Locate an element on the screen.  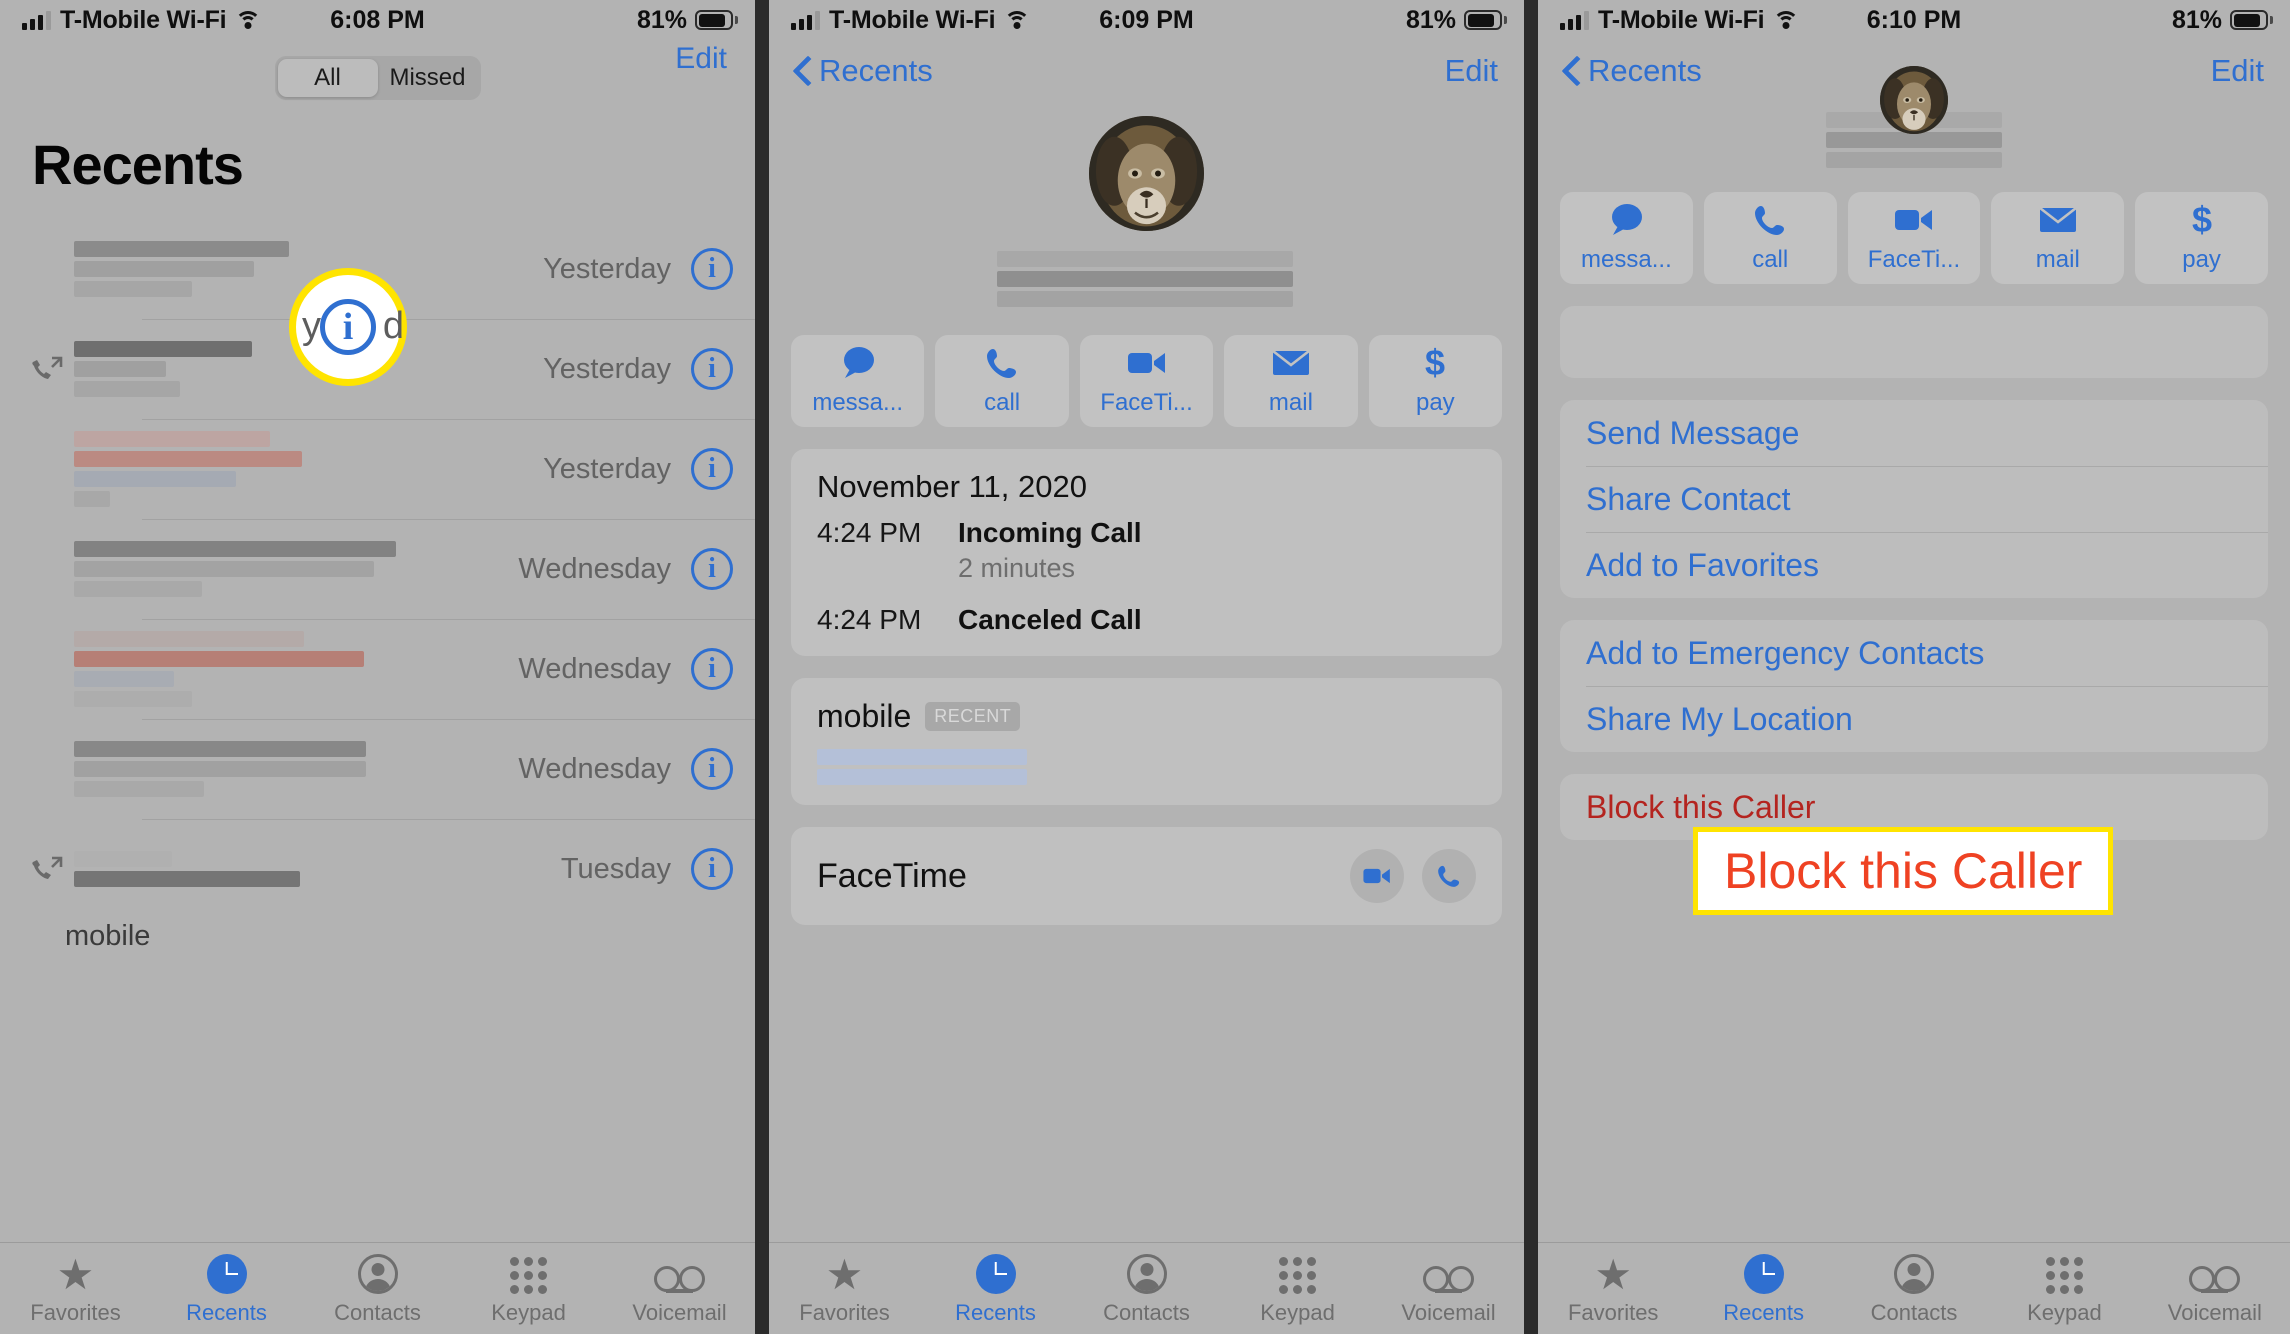
menu-item-add-to-emergency-contacts: Add to Emergency Contacts is located at coordinates (1914, 653).